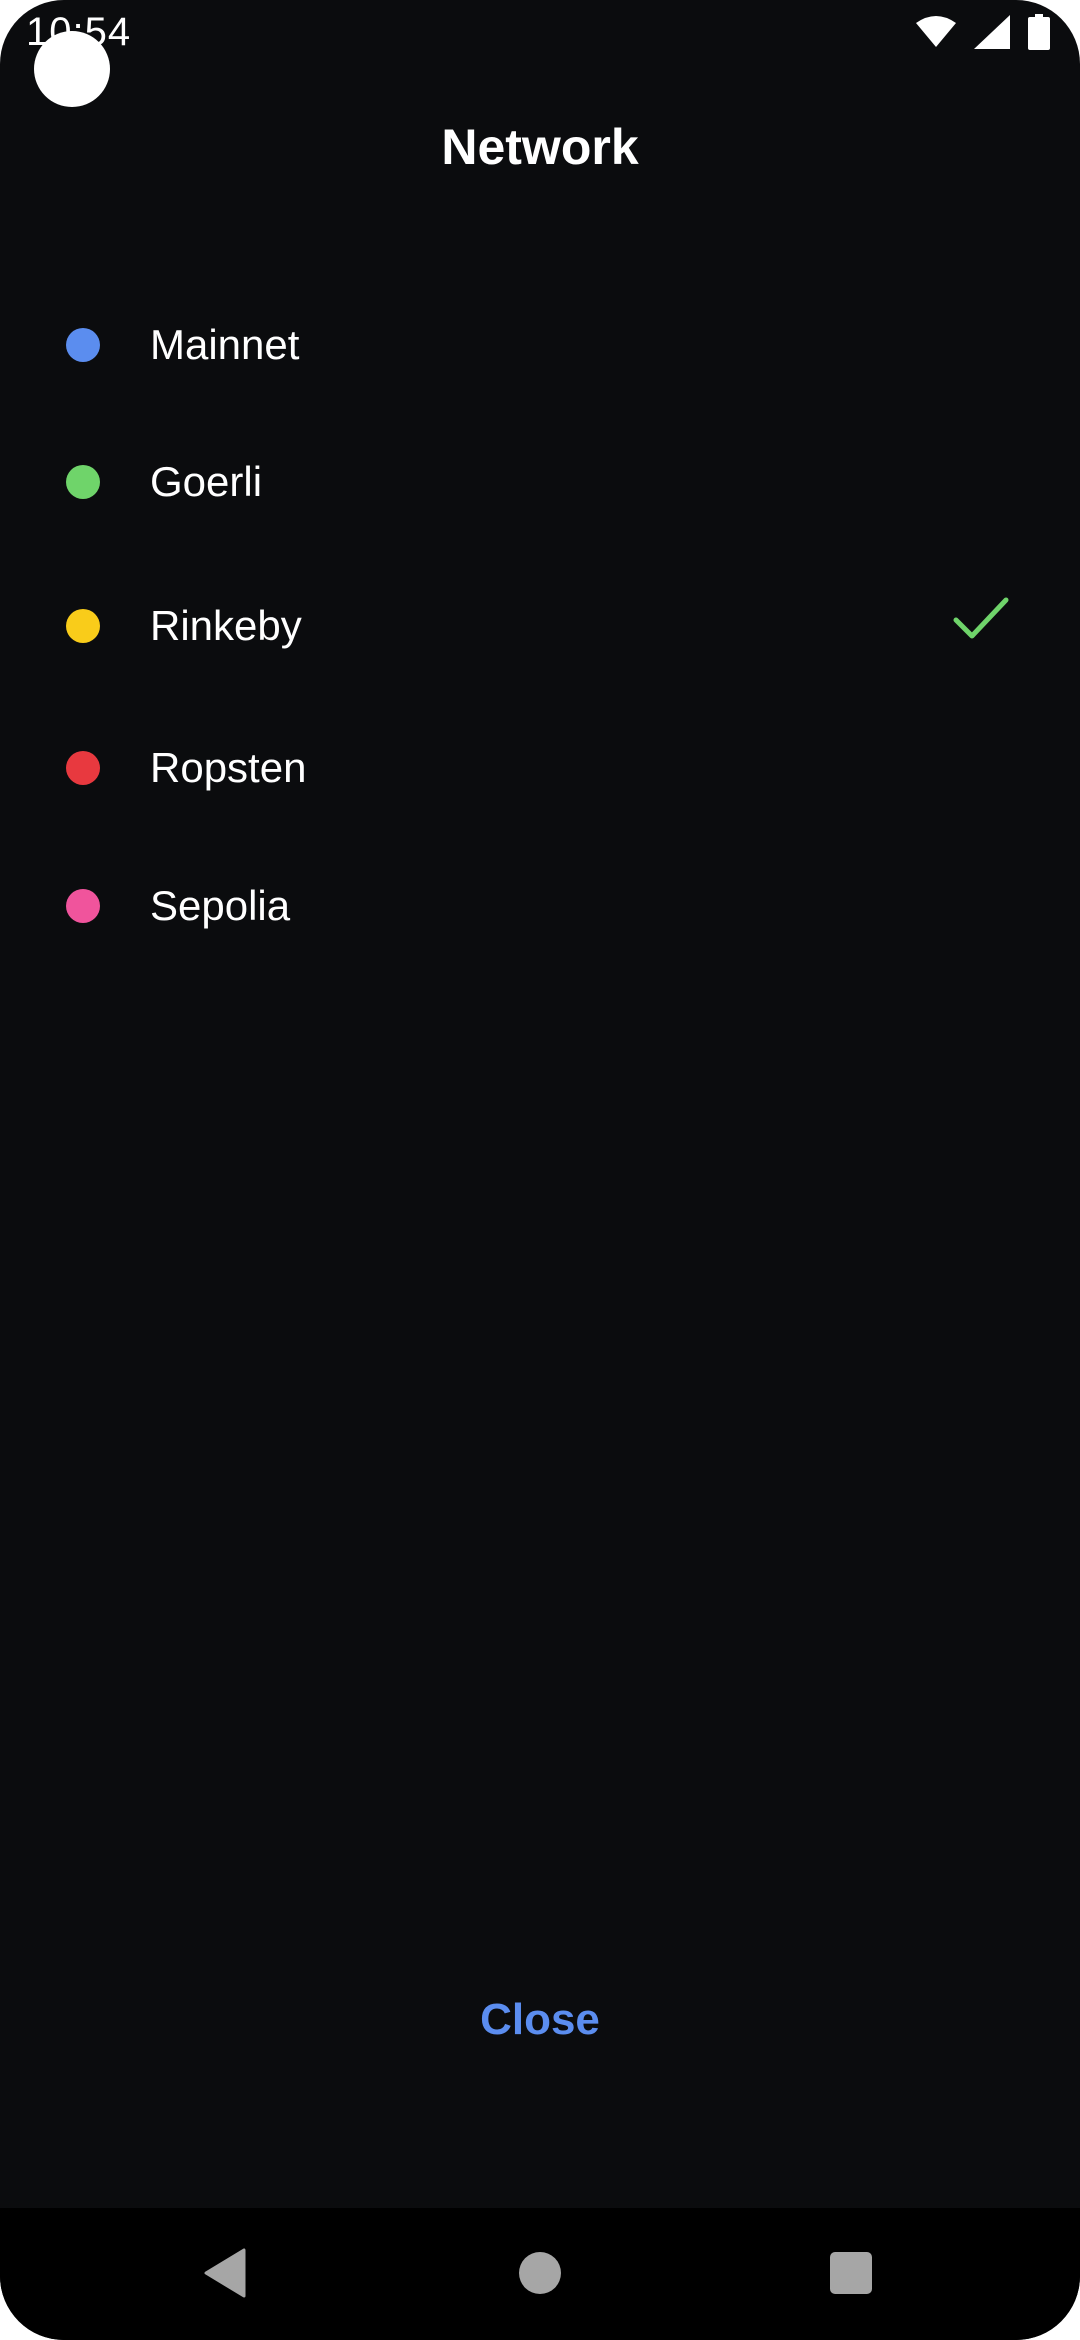  What do you see at coordinates (540, 2020) in the screenshot?
I see `close-button: Close` at bounding box center [540, 2020].